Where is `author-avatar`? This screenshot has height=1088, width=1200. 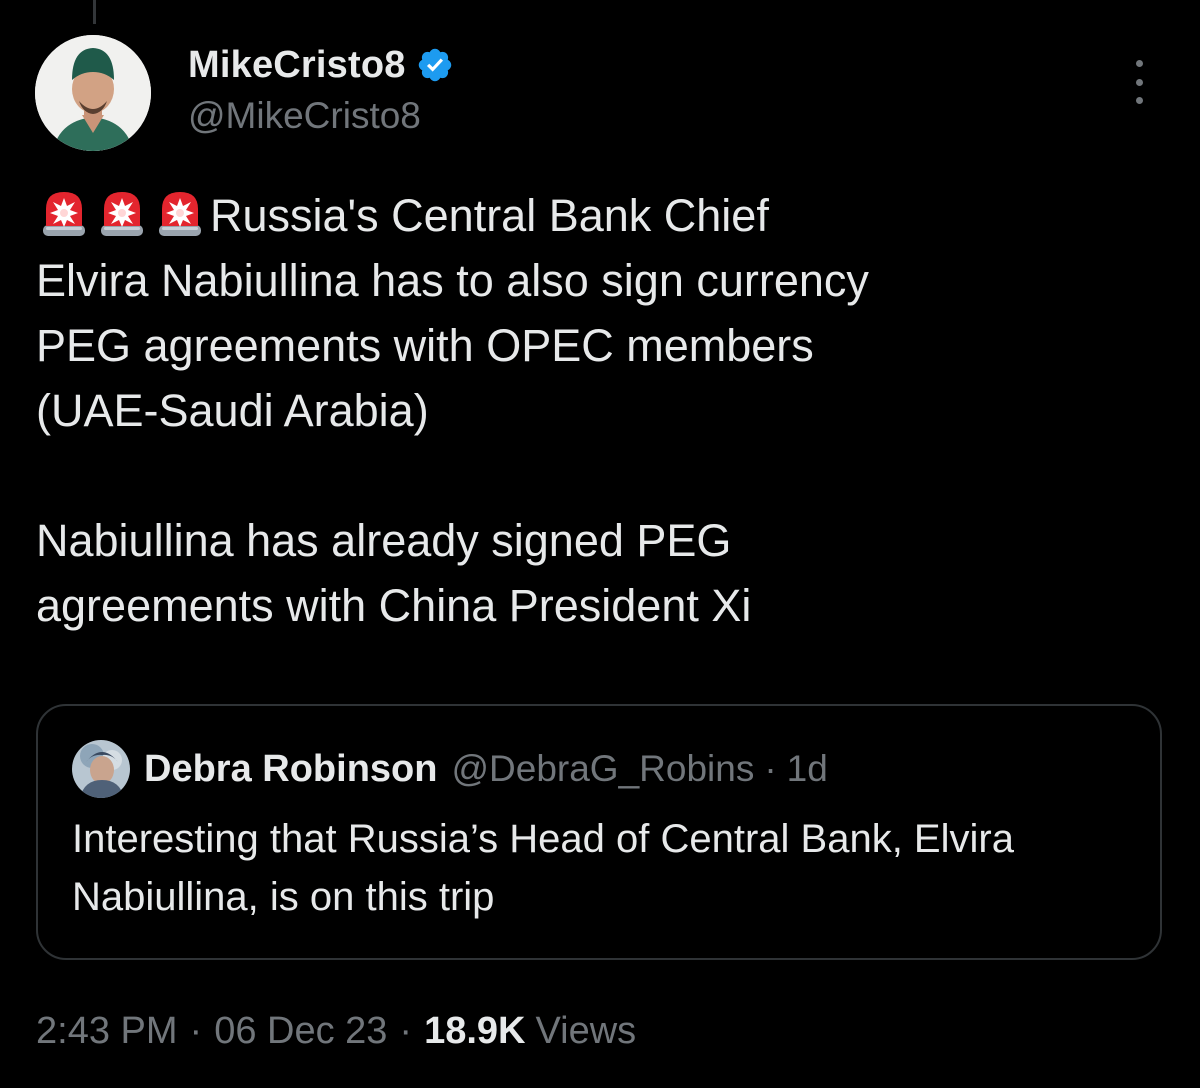
author-avatar is located at coordinates (93, 93).